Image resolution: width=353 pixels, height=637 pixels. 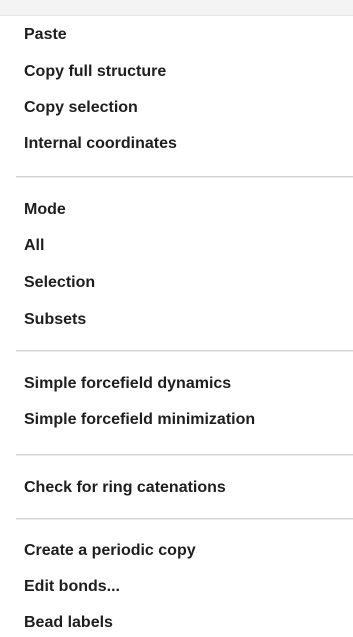 I want to click on menu-item-label: Internal coordinates, so click(x=100, y=143).